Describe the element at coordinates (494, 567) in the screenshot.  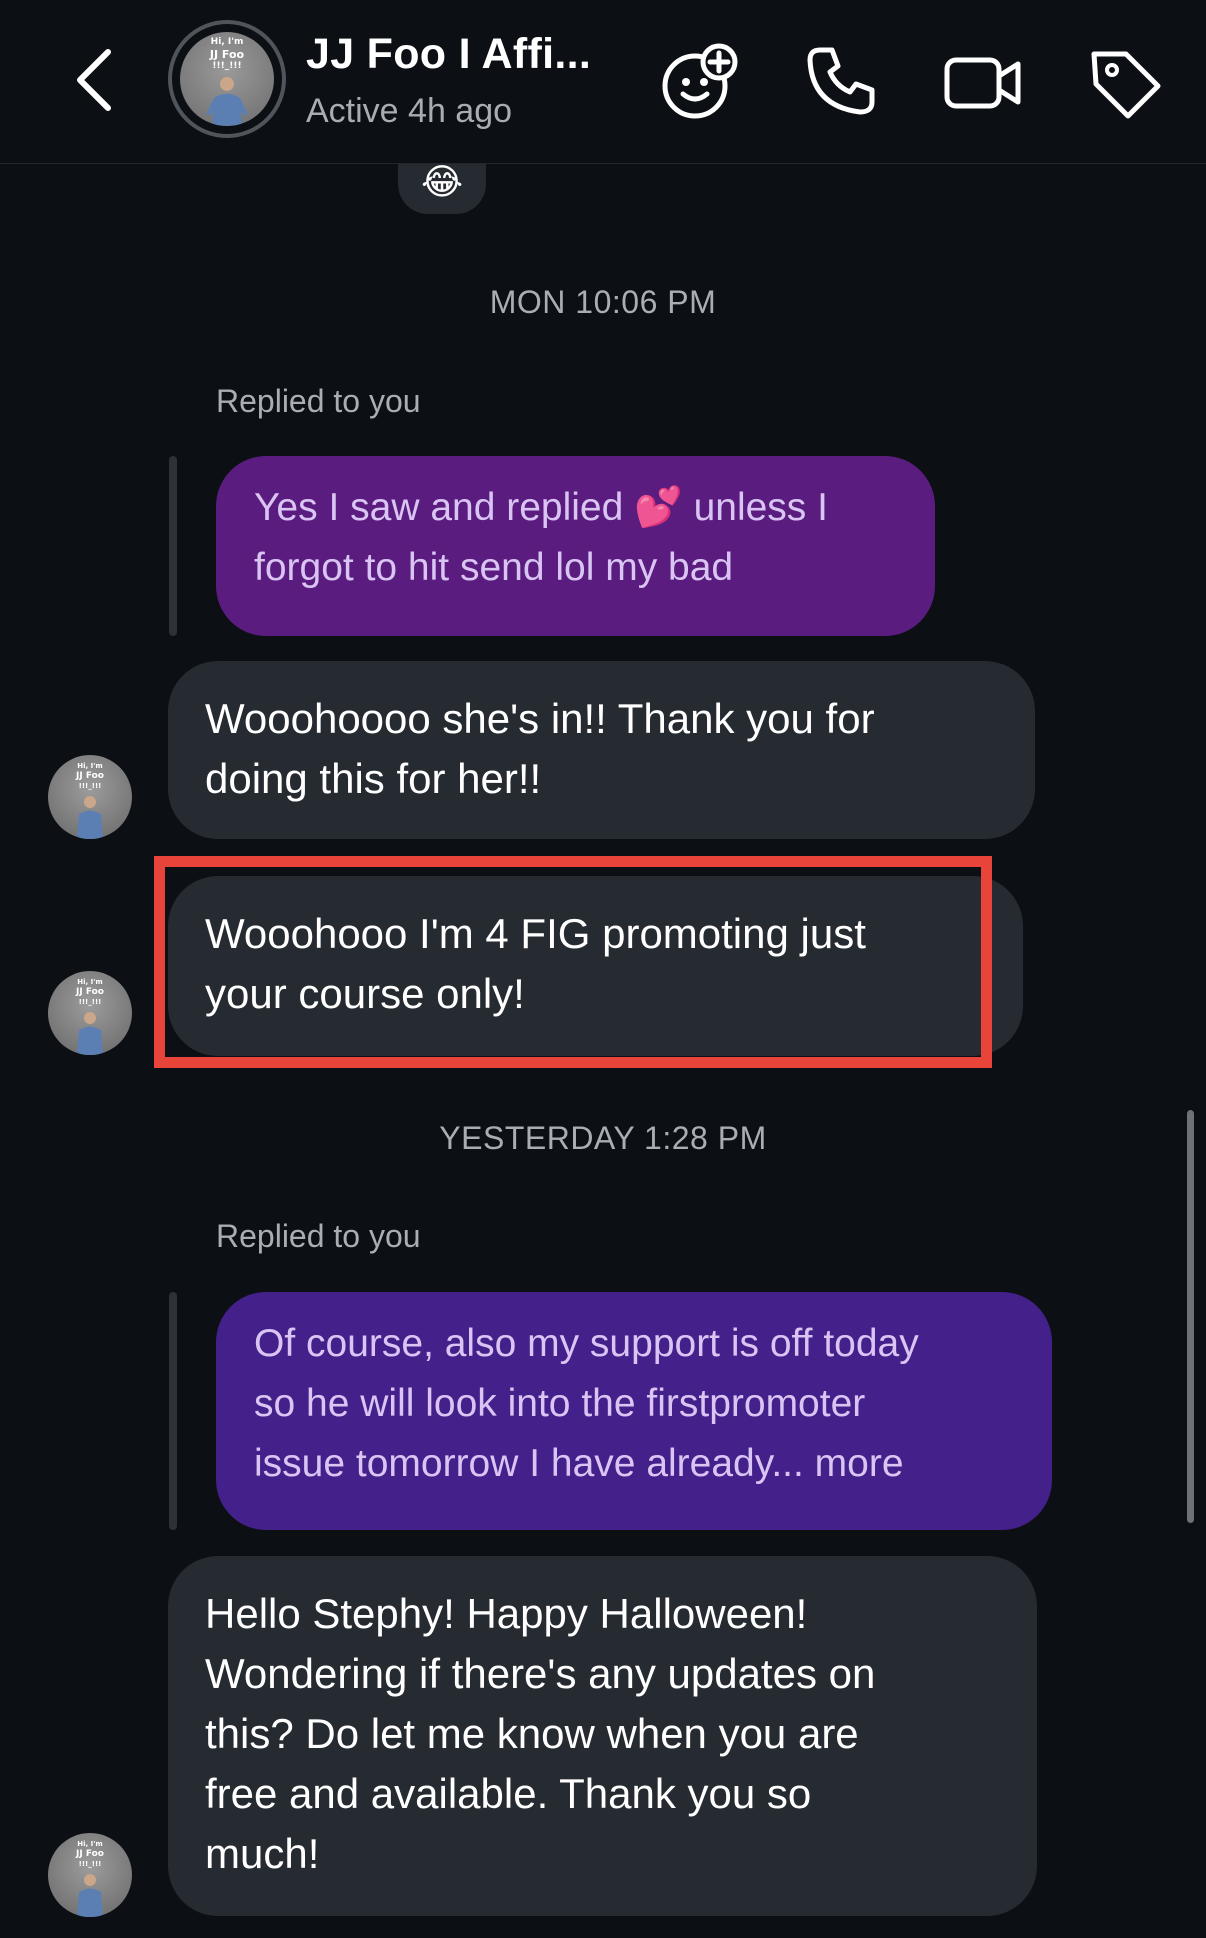
I see `quoted-message-line: forgot to hit send lol my bad` at that location.